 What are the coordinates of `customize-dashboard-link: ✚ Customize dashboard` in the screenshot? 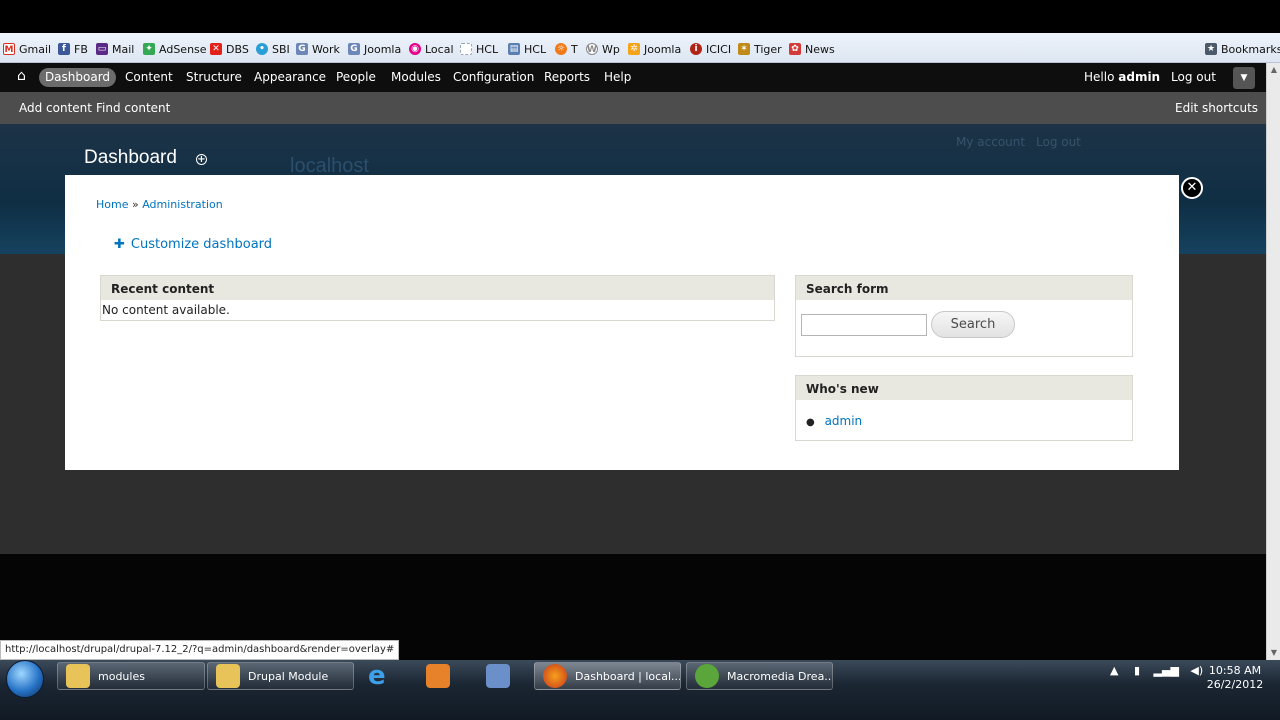 It's located at (193, 244).